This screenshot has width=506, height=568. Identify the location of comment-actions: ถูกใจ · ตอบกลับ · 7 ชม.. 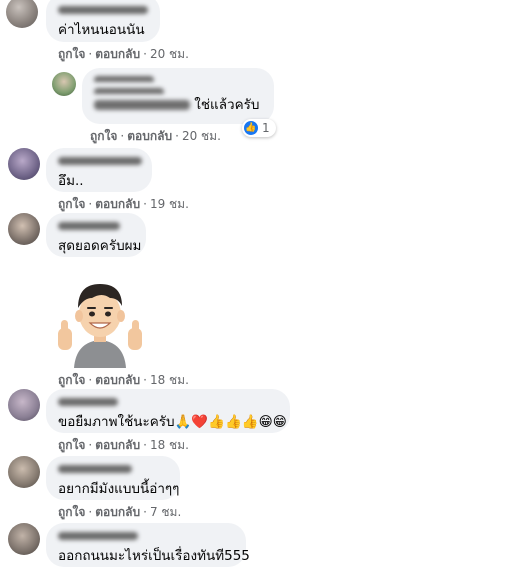
(120, 512).